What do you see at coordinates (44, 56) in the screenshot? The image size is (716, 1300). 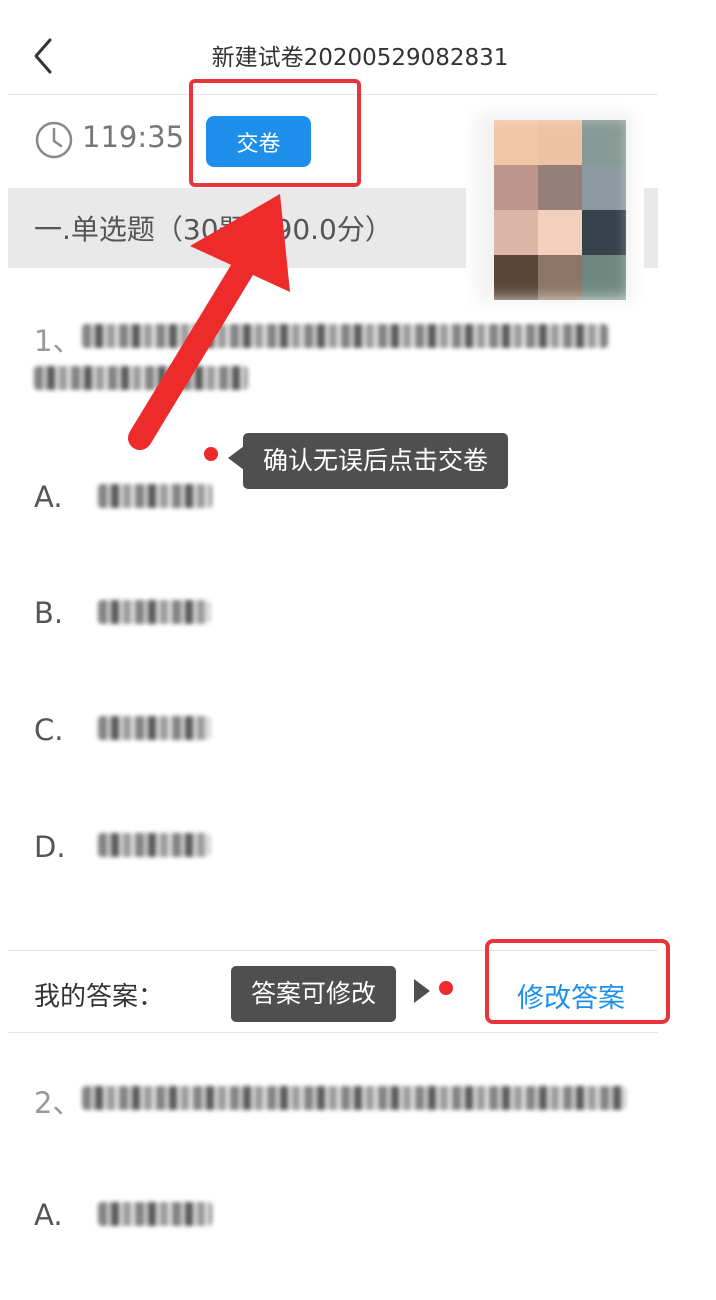 I see `back-chevron-icon` at bounding box center [44, 56].